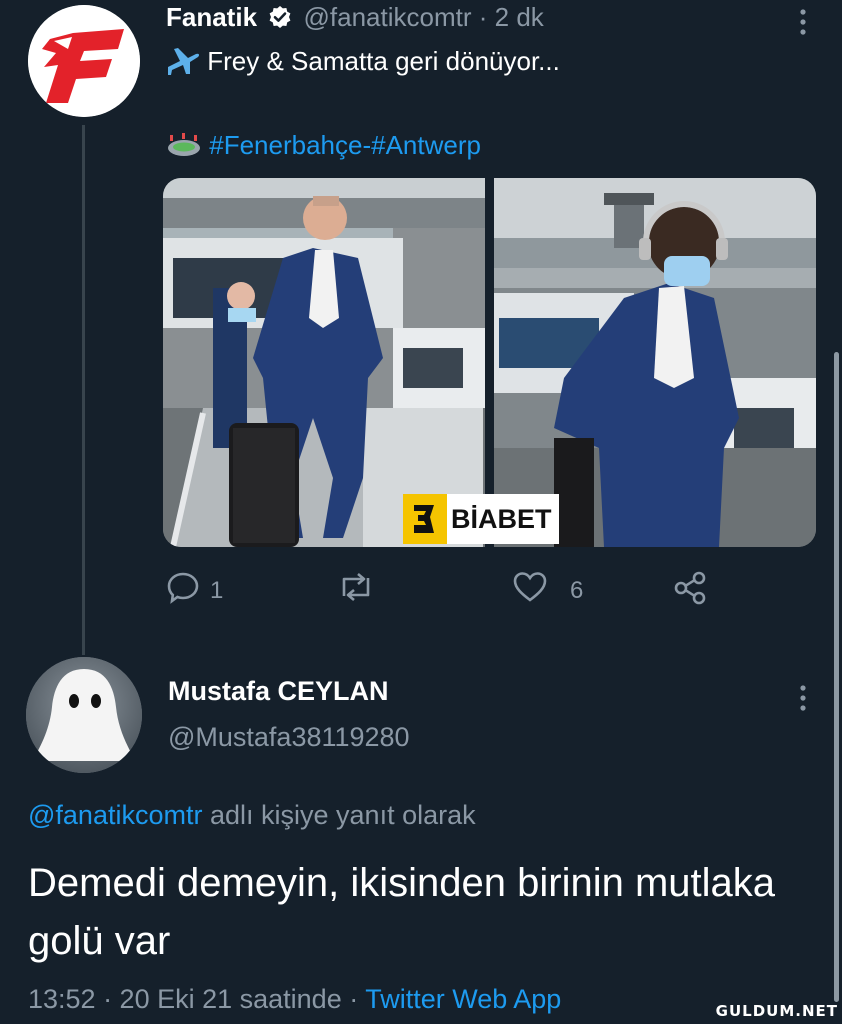  What do you see at coordinates (342, 815) in the screenshot?
I see `replying-to-suffix: adlı kişiye yanıt olarak` at bounding box center [342, 815].